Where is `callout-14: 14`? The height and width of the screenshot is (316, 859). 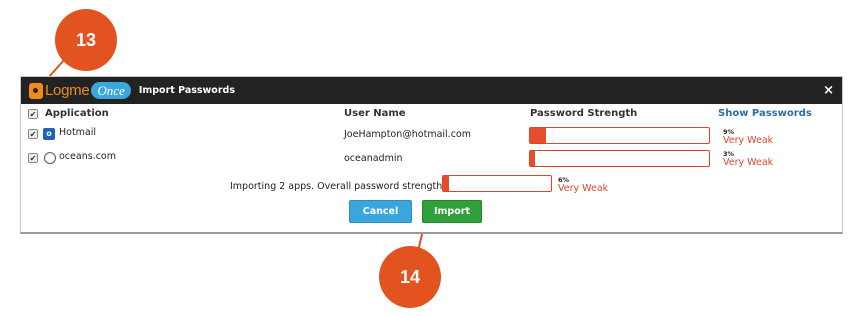
callout-14: 14 is located at coordinates (410, 277).